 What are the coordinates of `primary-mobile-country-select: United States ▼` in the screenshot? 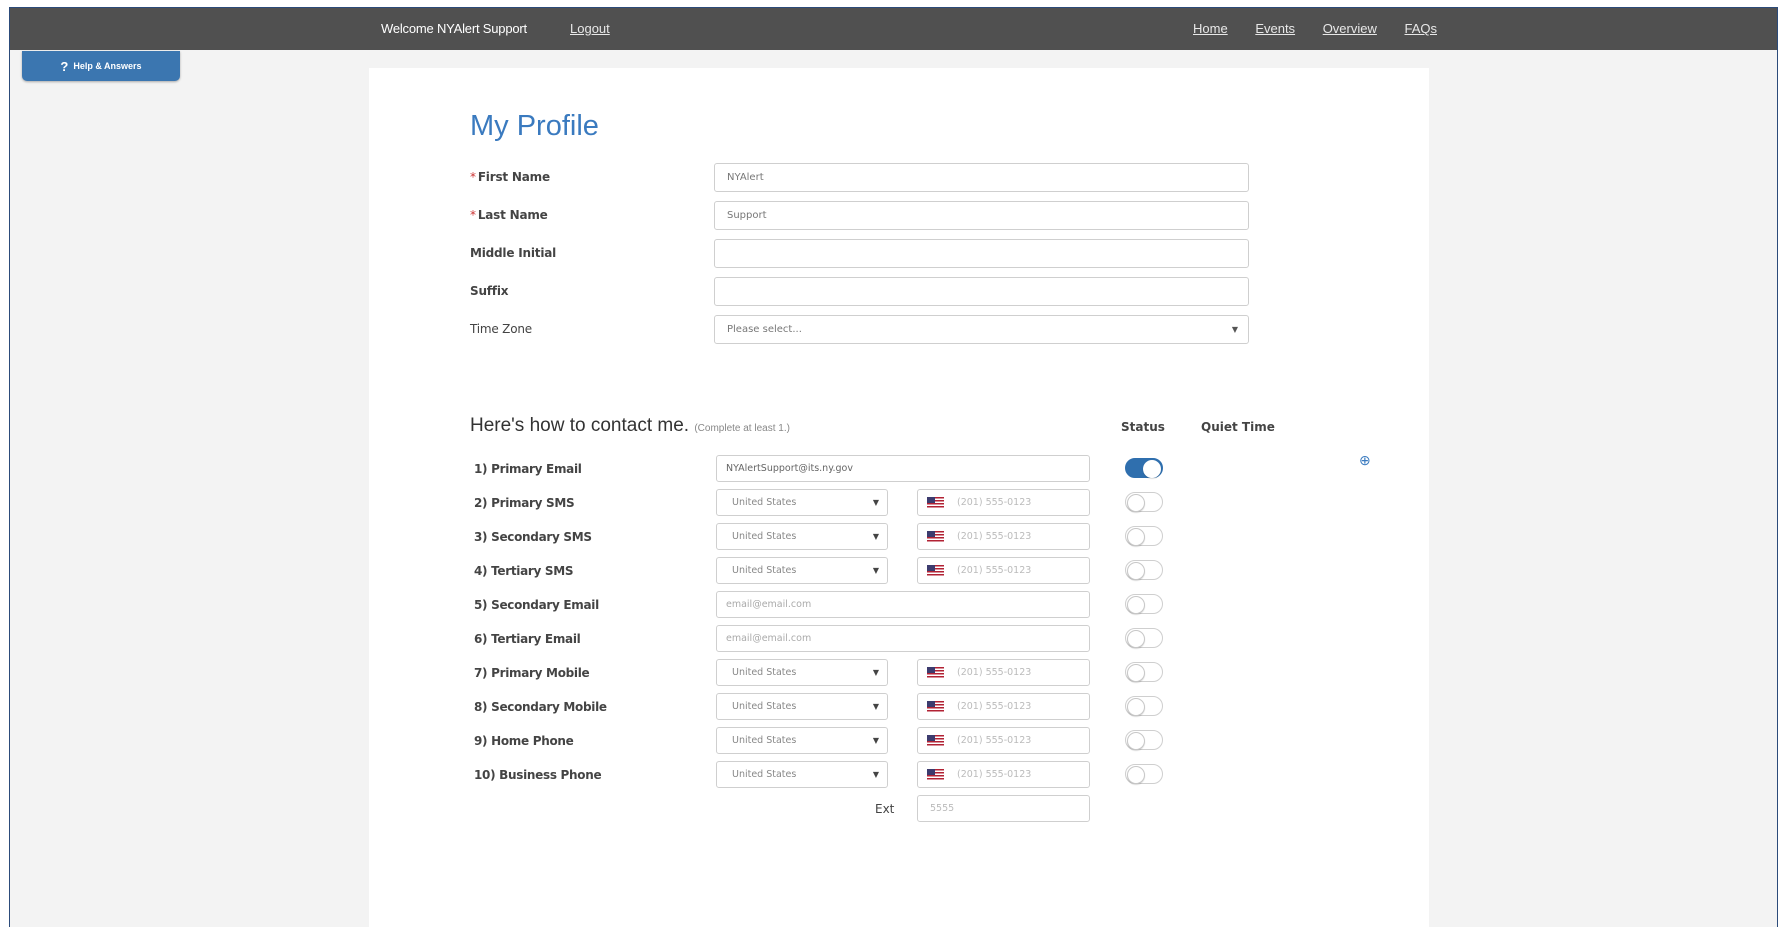 It's located at (802, 672).